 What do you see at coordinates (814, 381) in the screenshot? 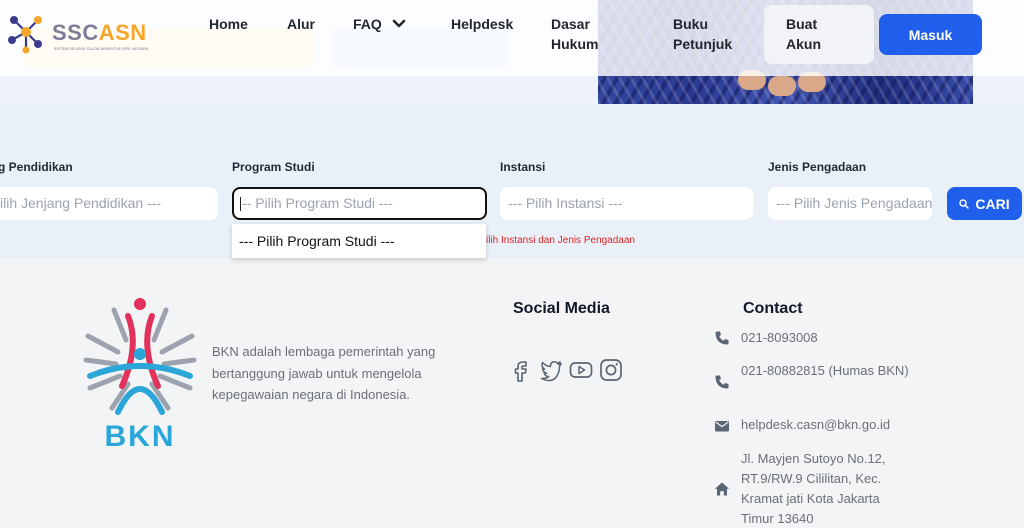
I see `contact-phone-2: 021-80882815 (Humas BKN)` at bounding box center [814, 381].